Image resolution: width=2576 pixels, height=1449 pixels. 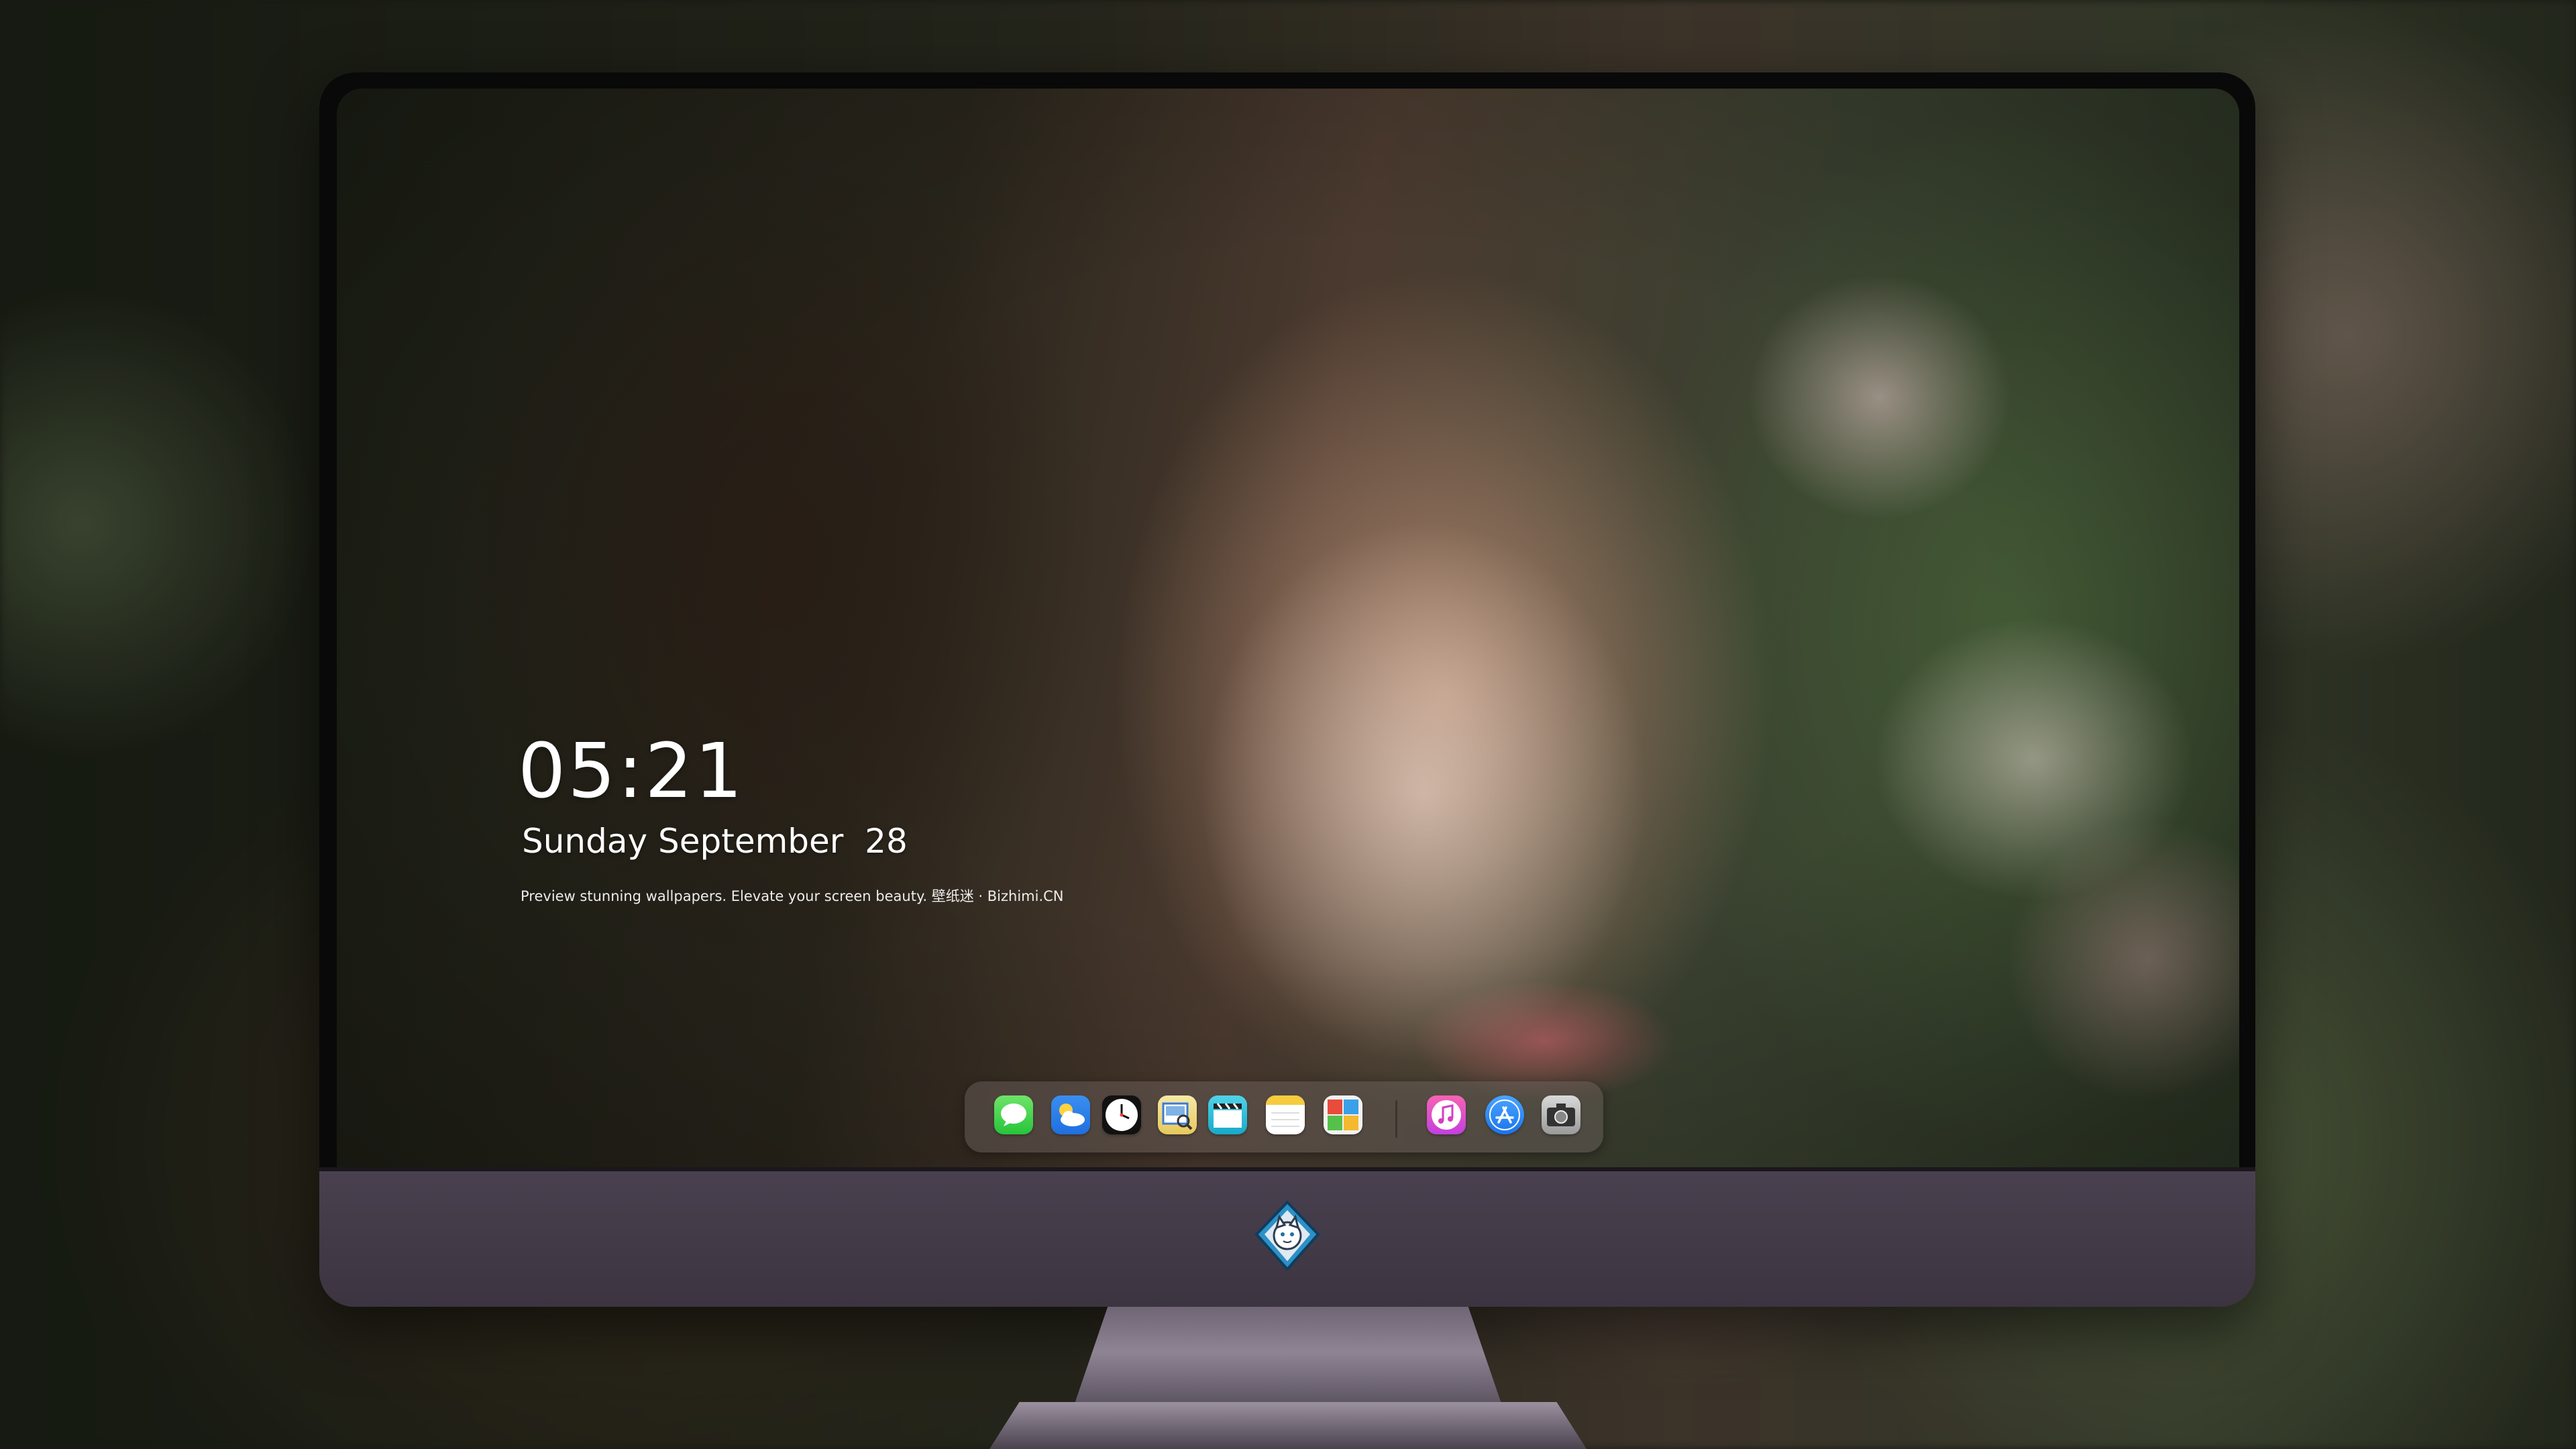 What do you see at coordinates (1504, 1114) in the screenshot?
I see `app-store-icon` at bounding box center [1504, 1114].